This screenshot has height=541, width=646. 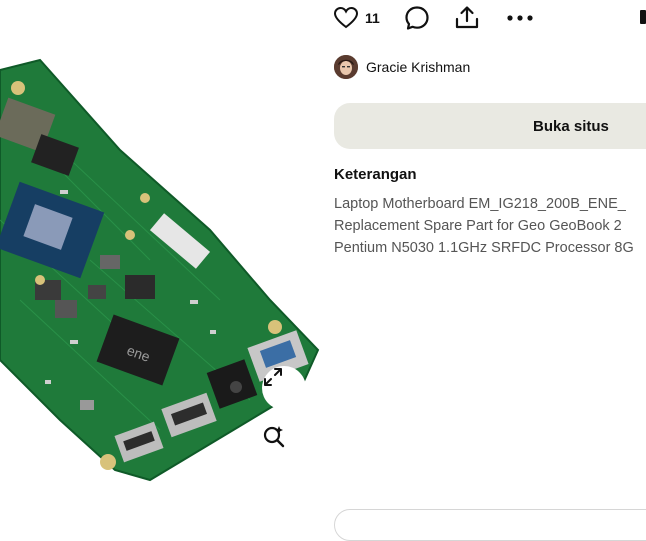 I want to click on expand-icon, so click(x=273, y=377).